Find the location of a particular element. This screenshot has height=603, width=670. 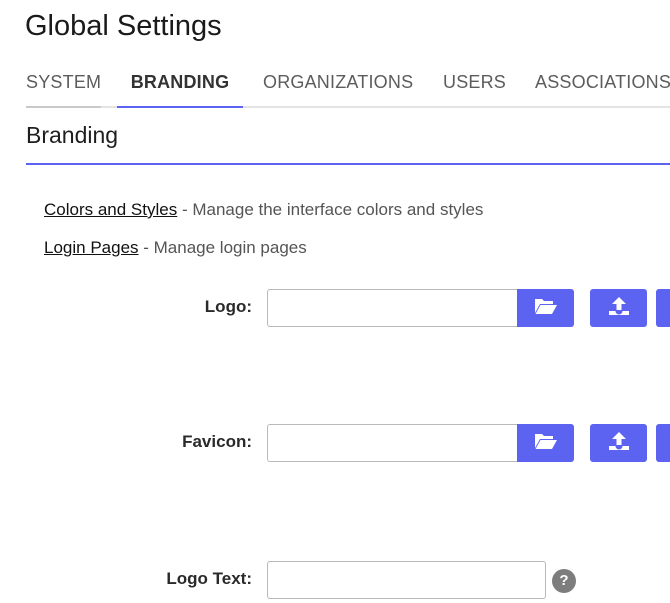

logo-browse-button is located at coordinates (545, 308).